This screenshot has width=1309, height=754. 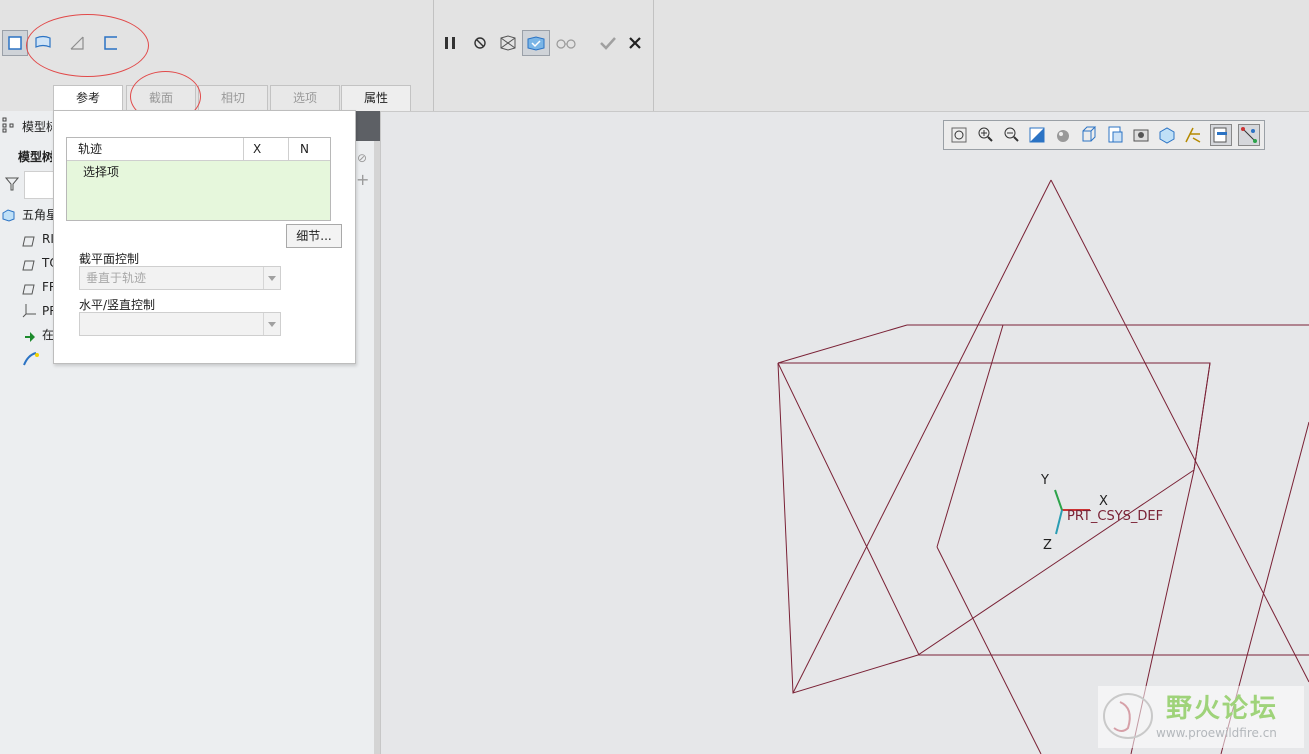 I want to click on no-preview-icon, so click(x=480, y=43).